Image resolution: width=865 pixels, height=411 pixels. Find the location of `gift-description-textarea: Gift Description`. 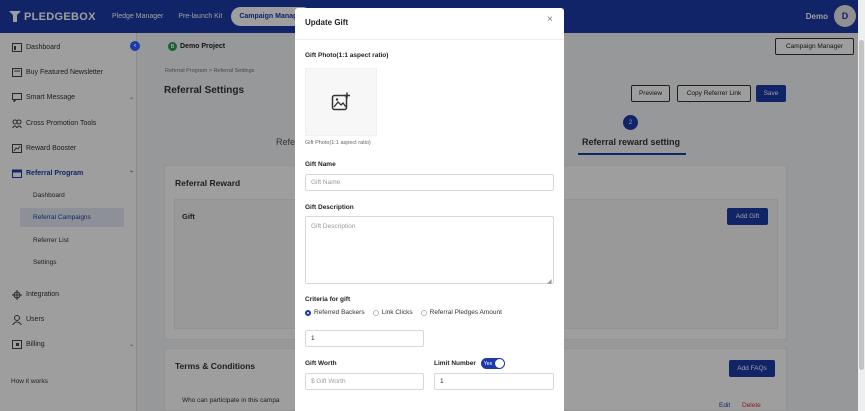

gift-description-textarea: Gift Description is located at coordinates (429, 250).